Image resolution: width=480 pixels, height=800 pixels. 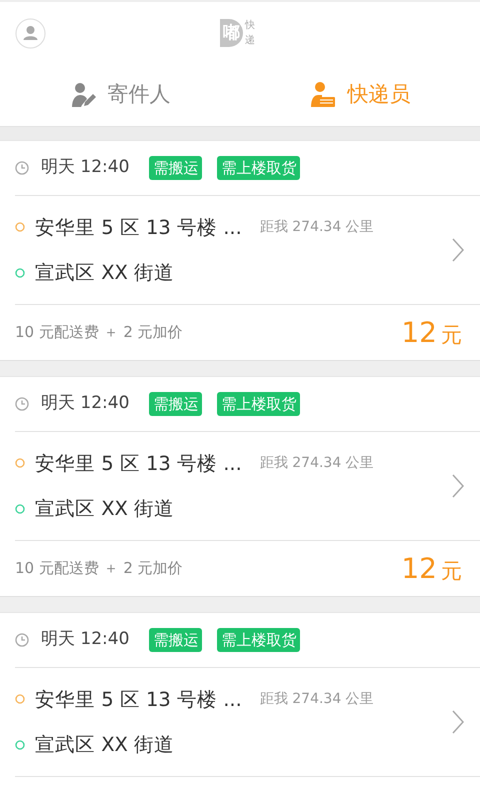 I want to click on logo-text: 快递, so click(x=250, y=33).